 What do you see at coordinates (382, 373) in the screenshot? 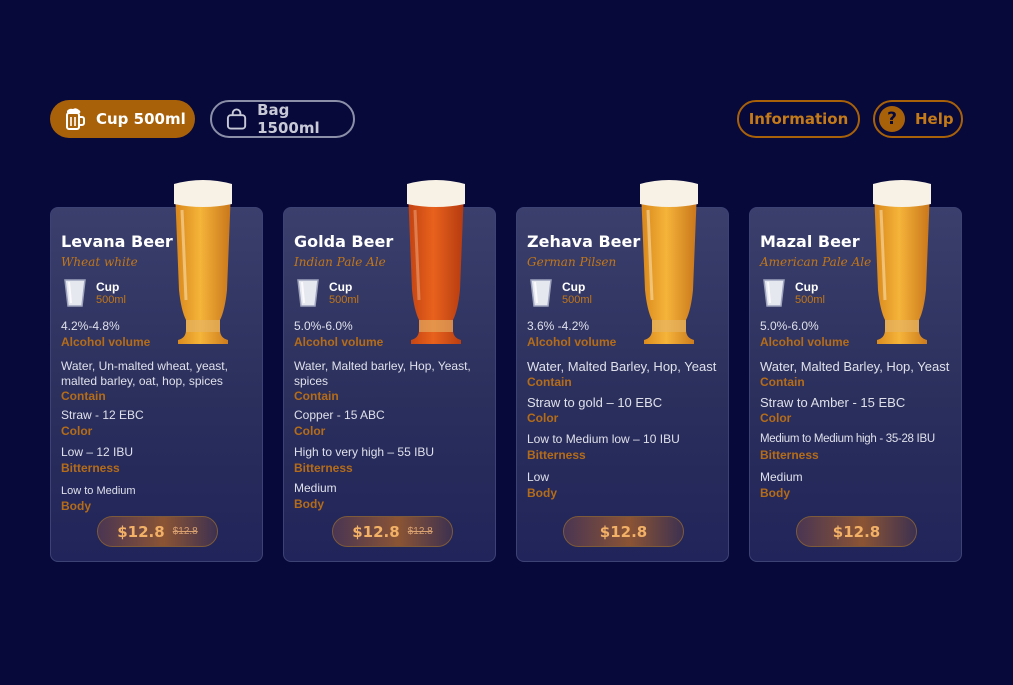
I see `contain-value: Water, Malted barley, Hop, Yeast, spices` at bounding box center [382, 373].